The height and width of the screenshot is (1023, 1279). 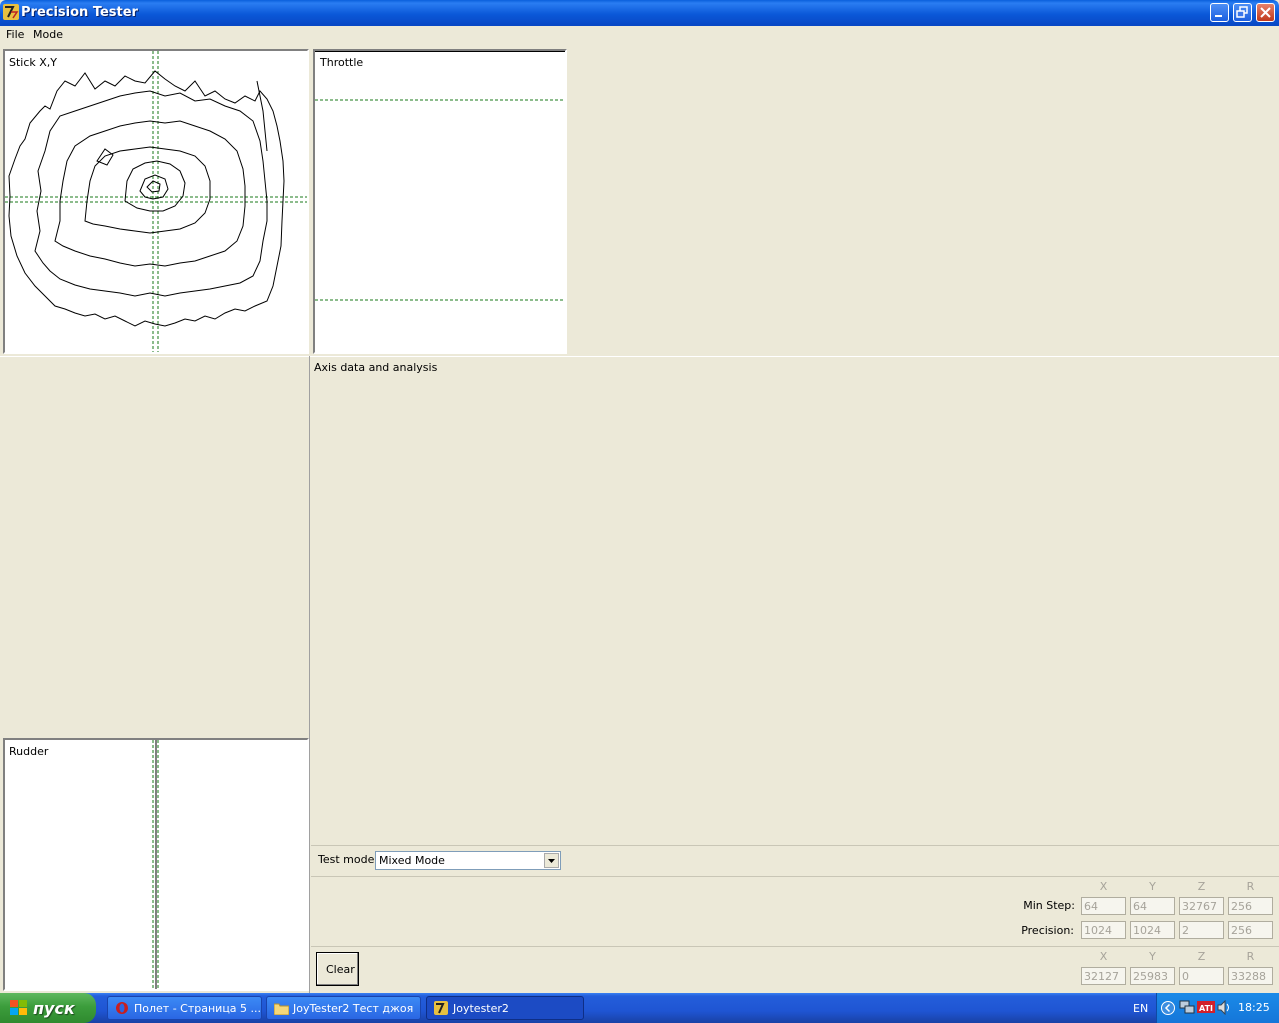 What do you see at coordinates (122, 1008) in the screenshot?
I see `opera-icon` at bounding box center [122, 1008].